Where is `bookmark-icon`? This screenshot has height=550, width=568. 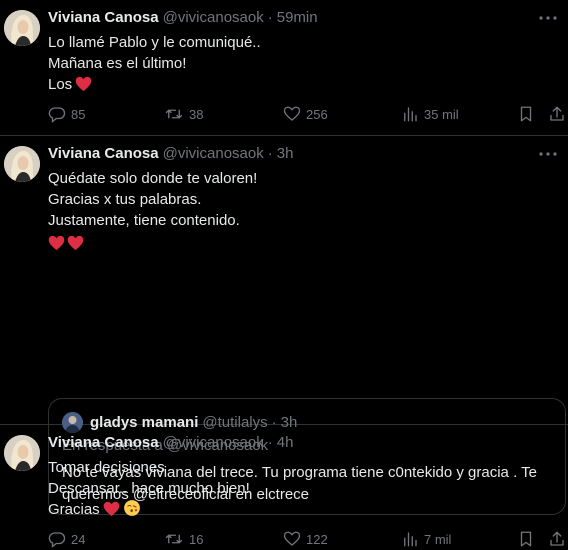 bookmark-icon is located at coordinates (526, 114).